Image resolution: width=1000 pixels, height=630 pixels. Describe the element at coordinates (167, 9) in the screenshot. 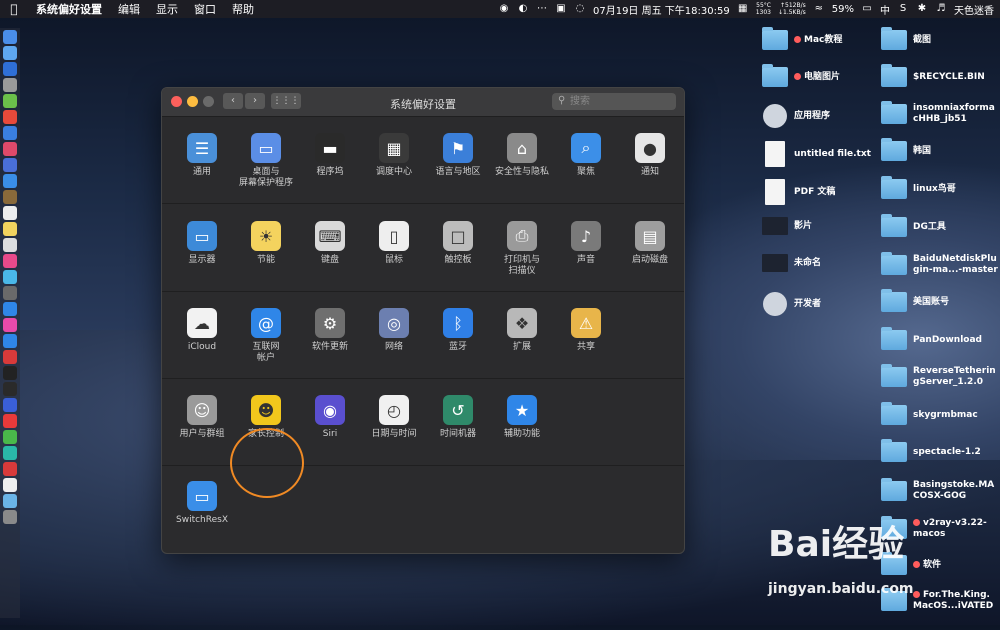

I see `menu-view: 显示` at that location.